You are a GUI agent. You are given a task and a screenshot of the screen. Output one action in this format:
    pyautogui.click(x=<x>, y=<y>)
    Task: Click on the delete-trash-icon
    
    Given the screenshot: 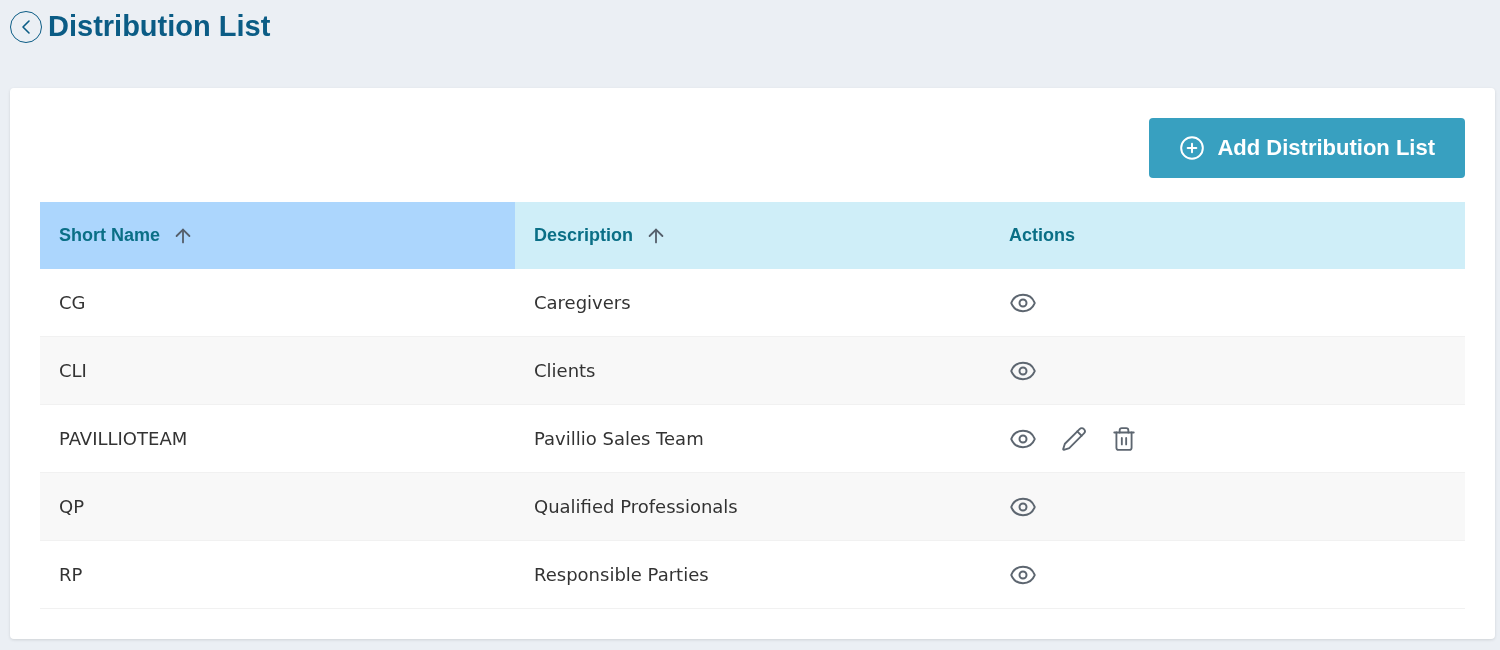 What is the action you would take?
    pyautogui.click(x=1124, y=438)
    